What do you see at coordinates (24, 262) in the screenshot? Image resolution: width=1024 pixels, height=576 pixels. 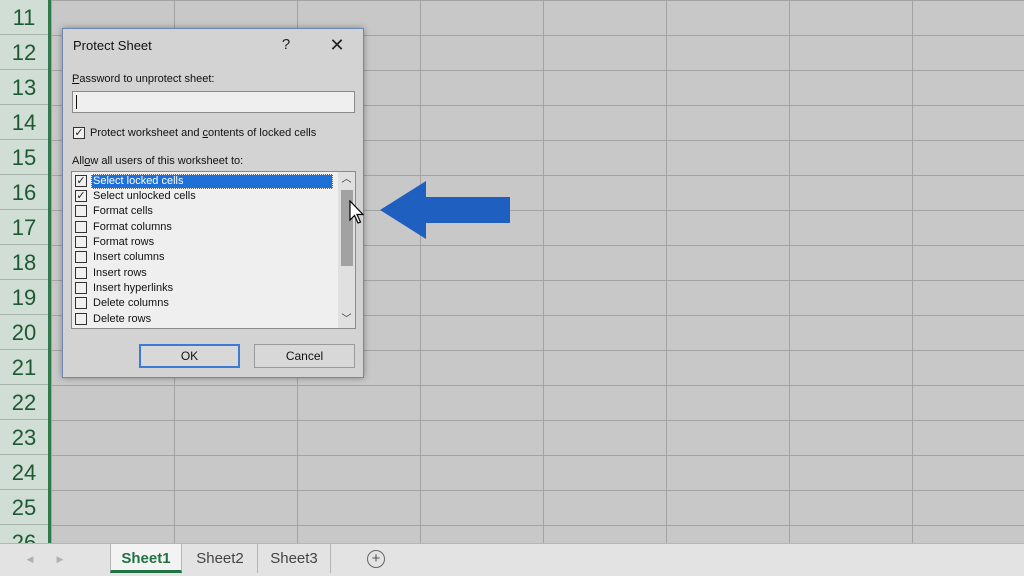 I see `row-header: 18` at bounding box center [24, 262].